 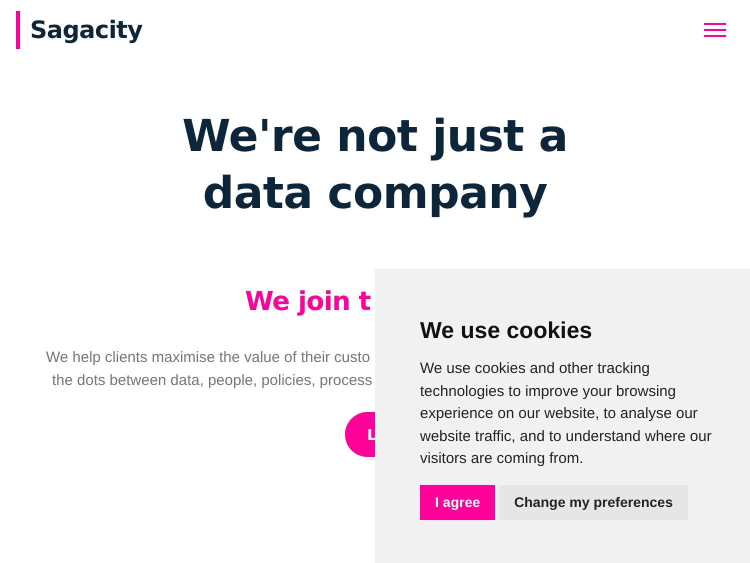 I want to click on menu-icon, so click(x=715, y=30).